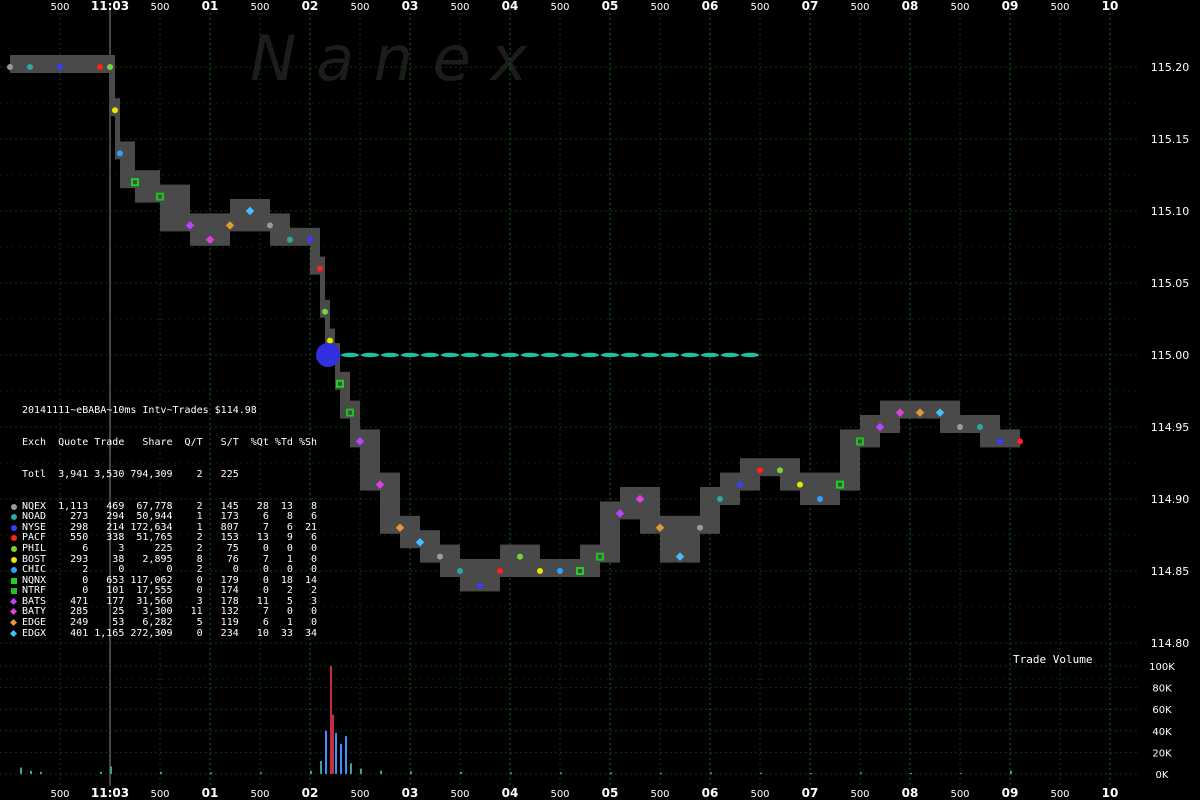 Image resolution: width=1200 pixels, height=800 pixels. Describe the element at coordinates (1170, 643) in the screenshot. I see `price-tick-label: 114.80` at that location.